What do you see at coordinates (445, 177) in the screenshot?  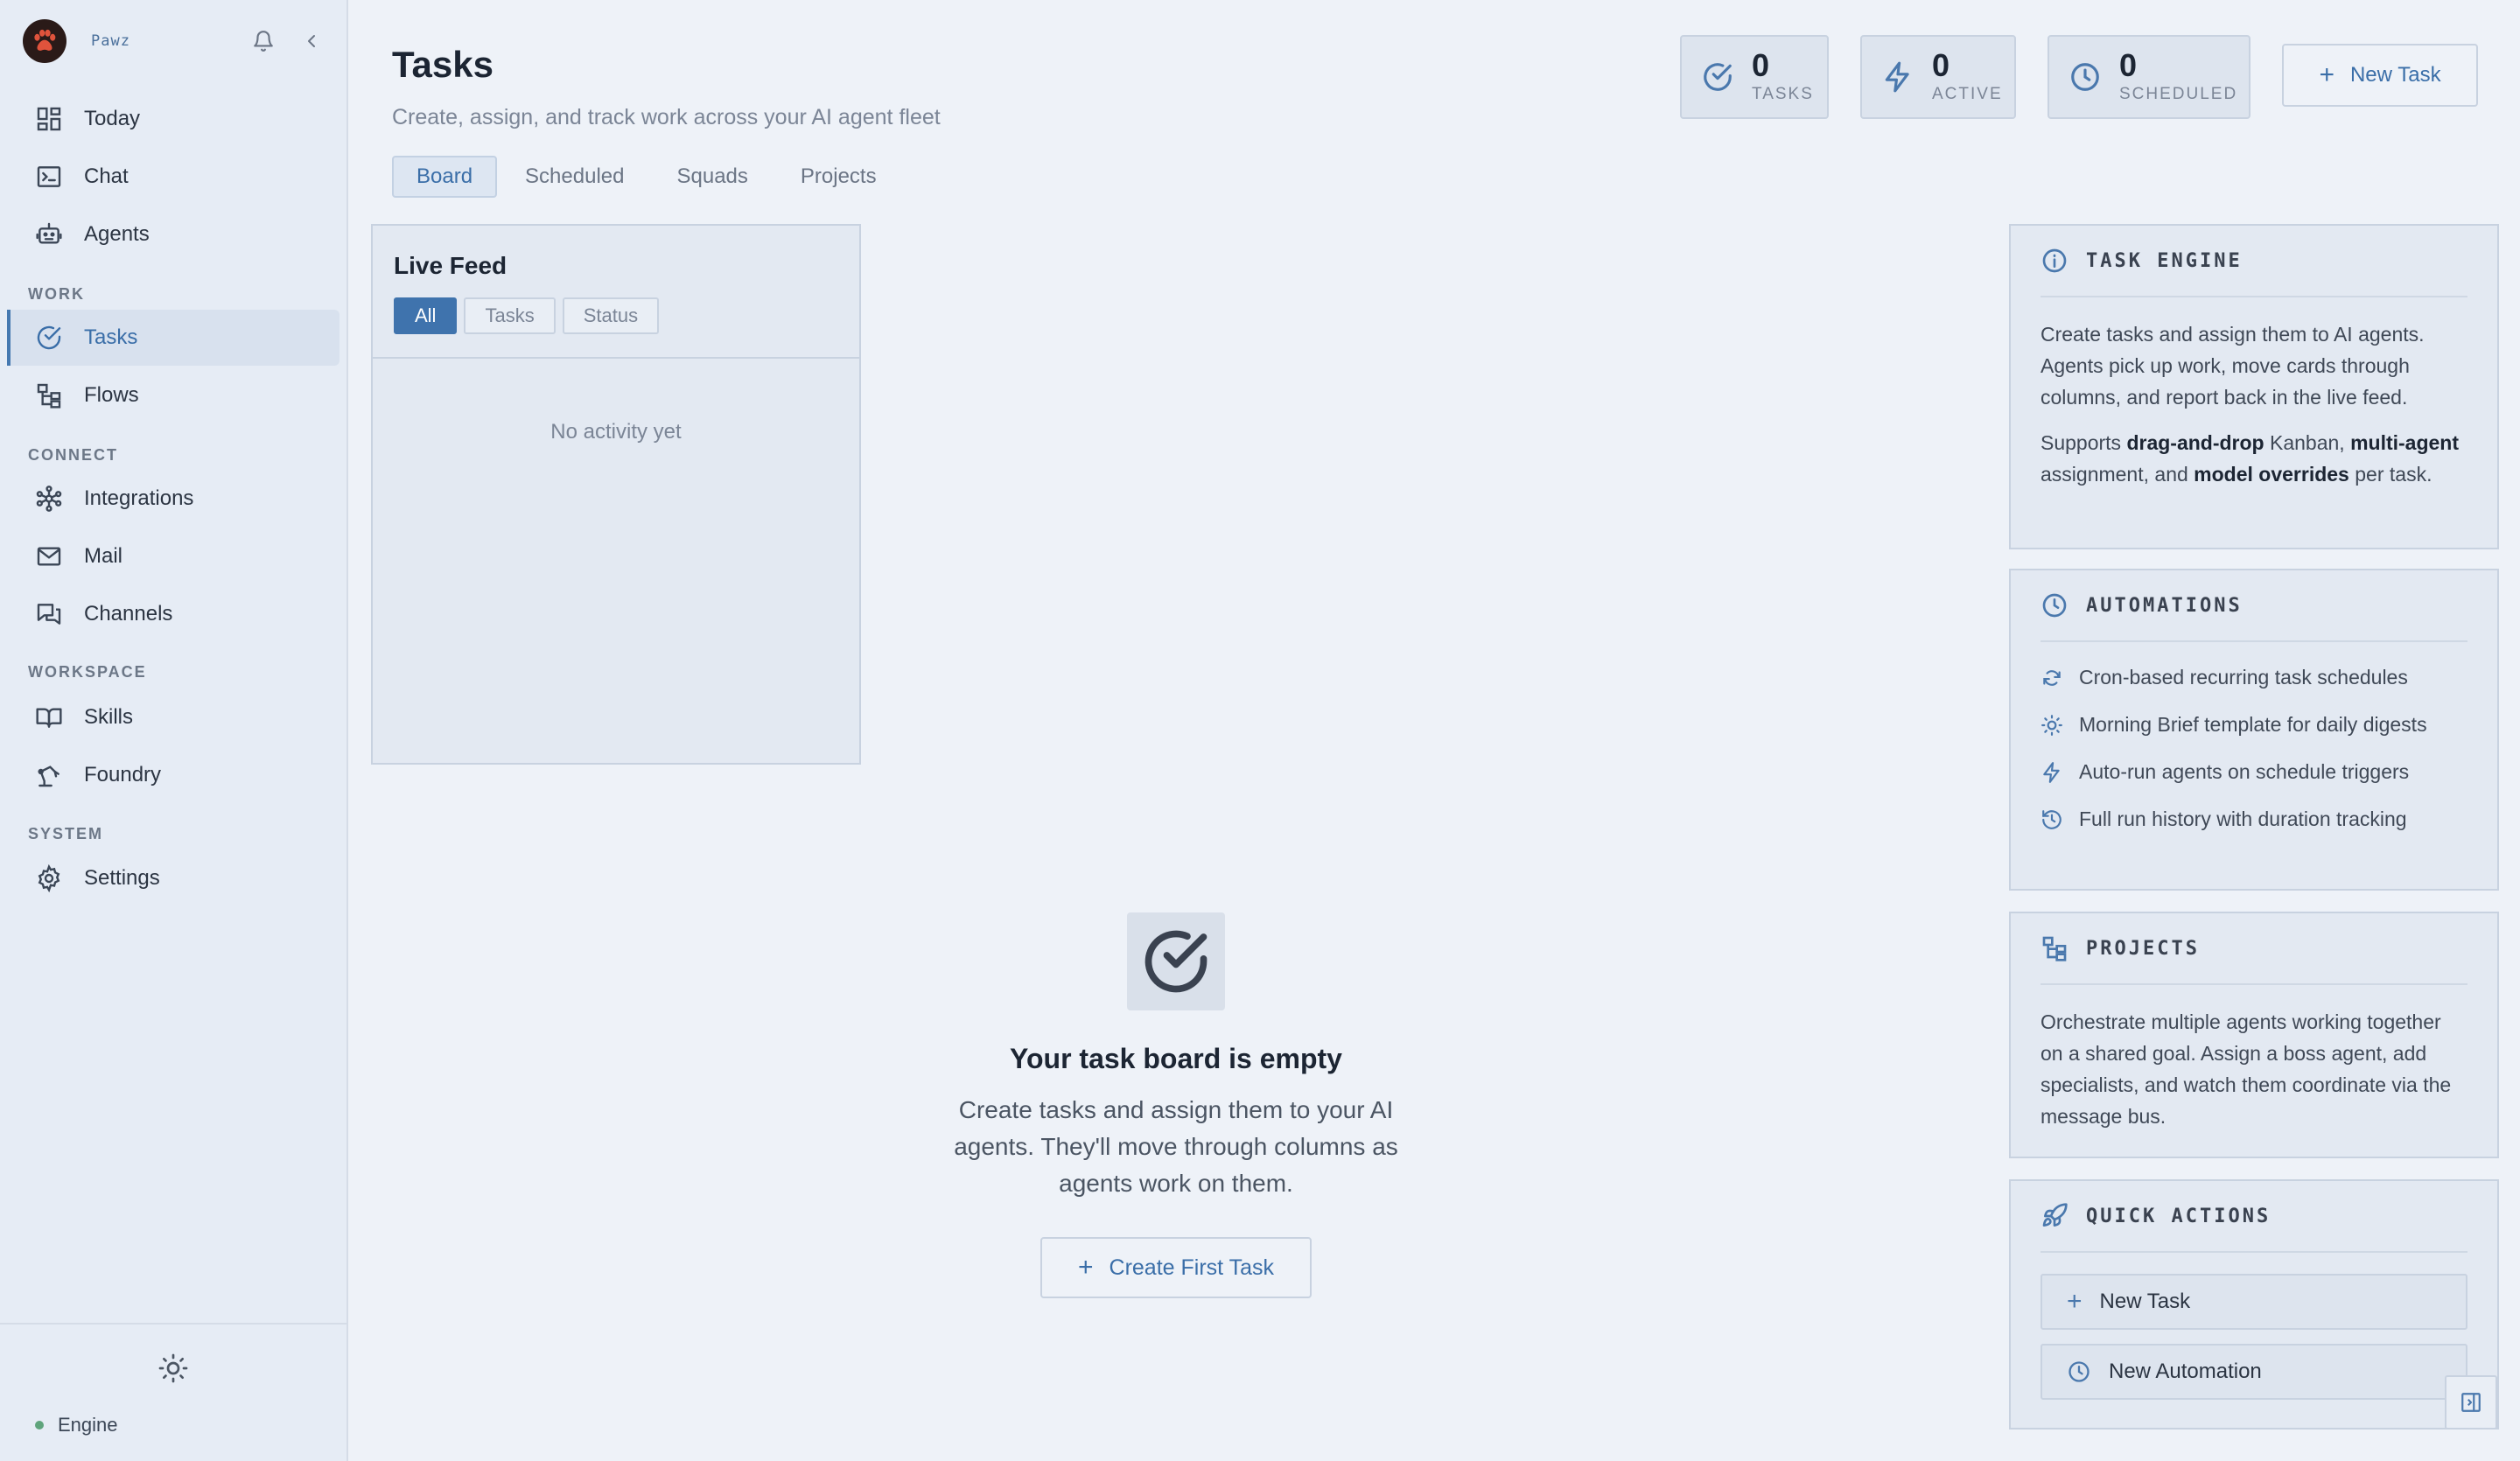 I see `tab-board: Board` at bounding box center [445, 177].